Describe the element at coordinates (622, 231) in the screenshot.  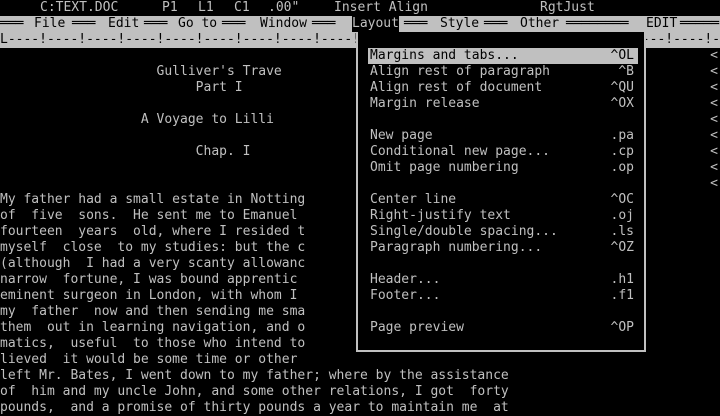
I see `menu-item-shortcut: .ls` at that location.